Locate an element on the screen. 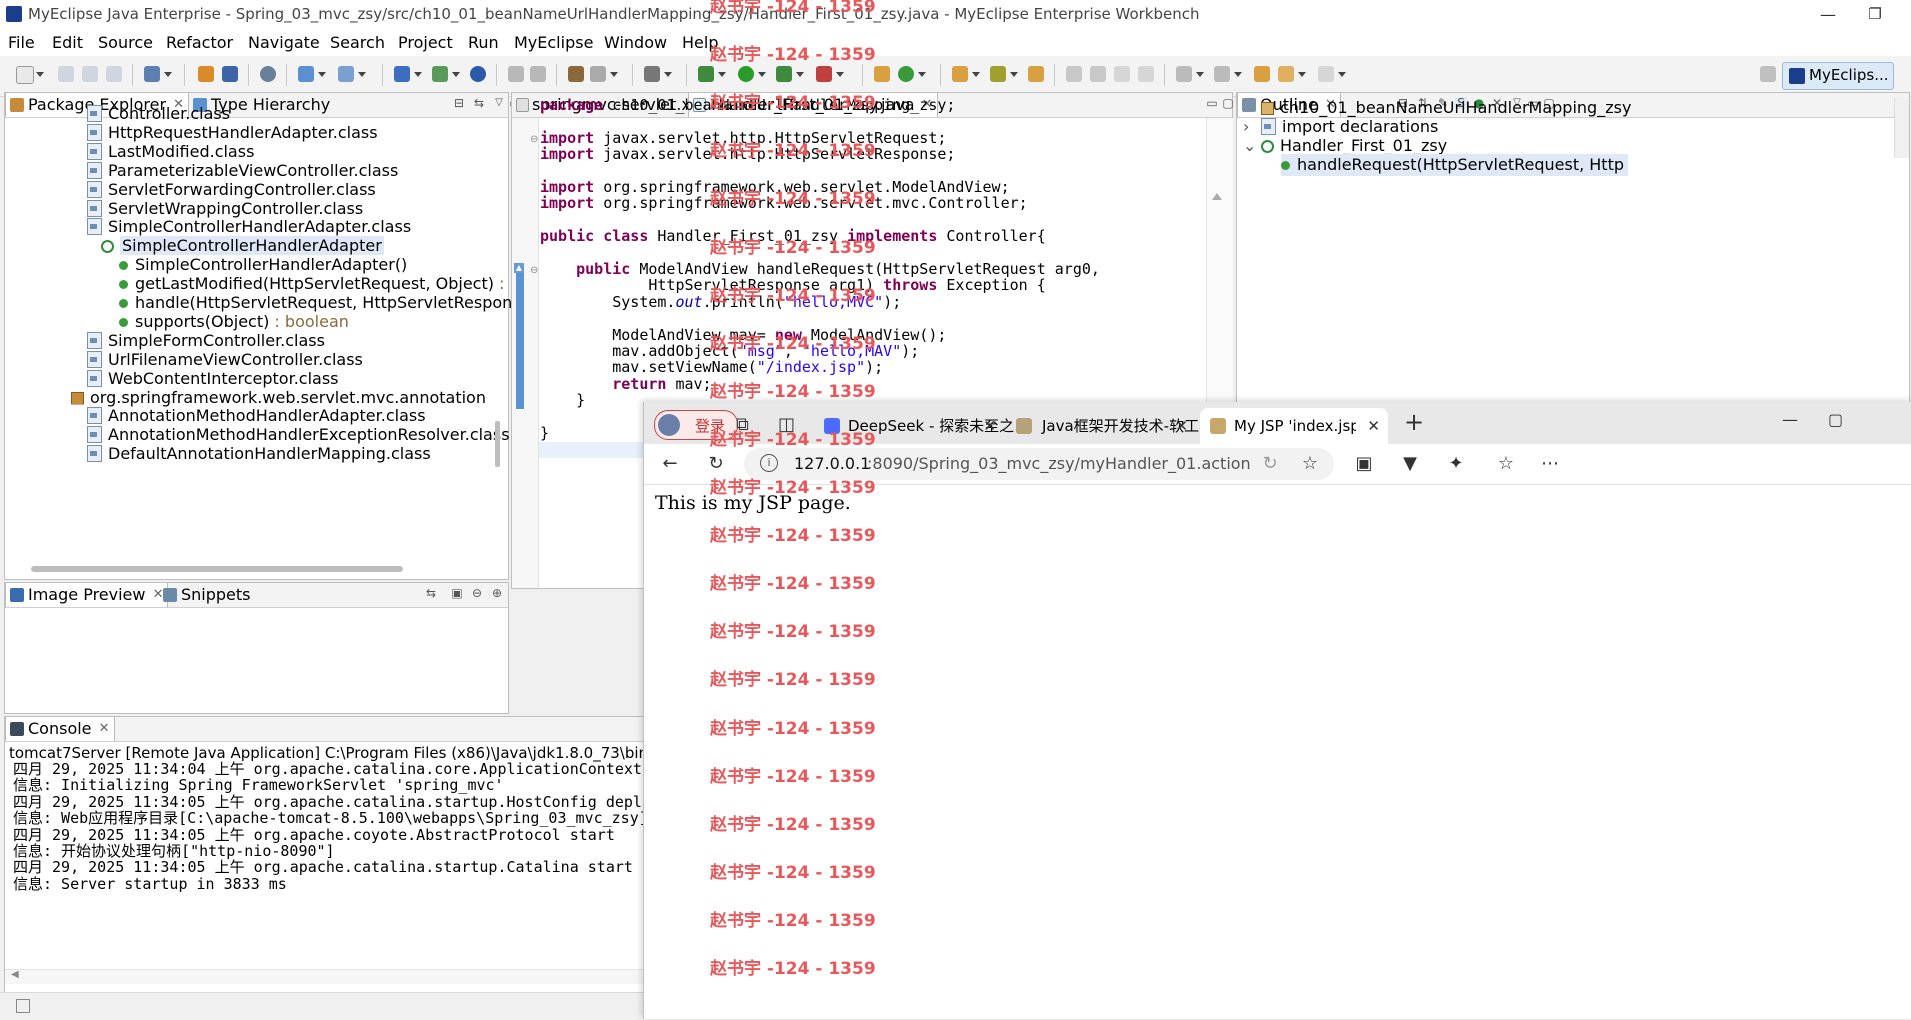  zoom-in-icon: ⊕ is located at coordinates (497, 593).